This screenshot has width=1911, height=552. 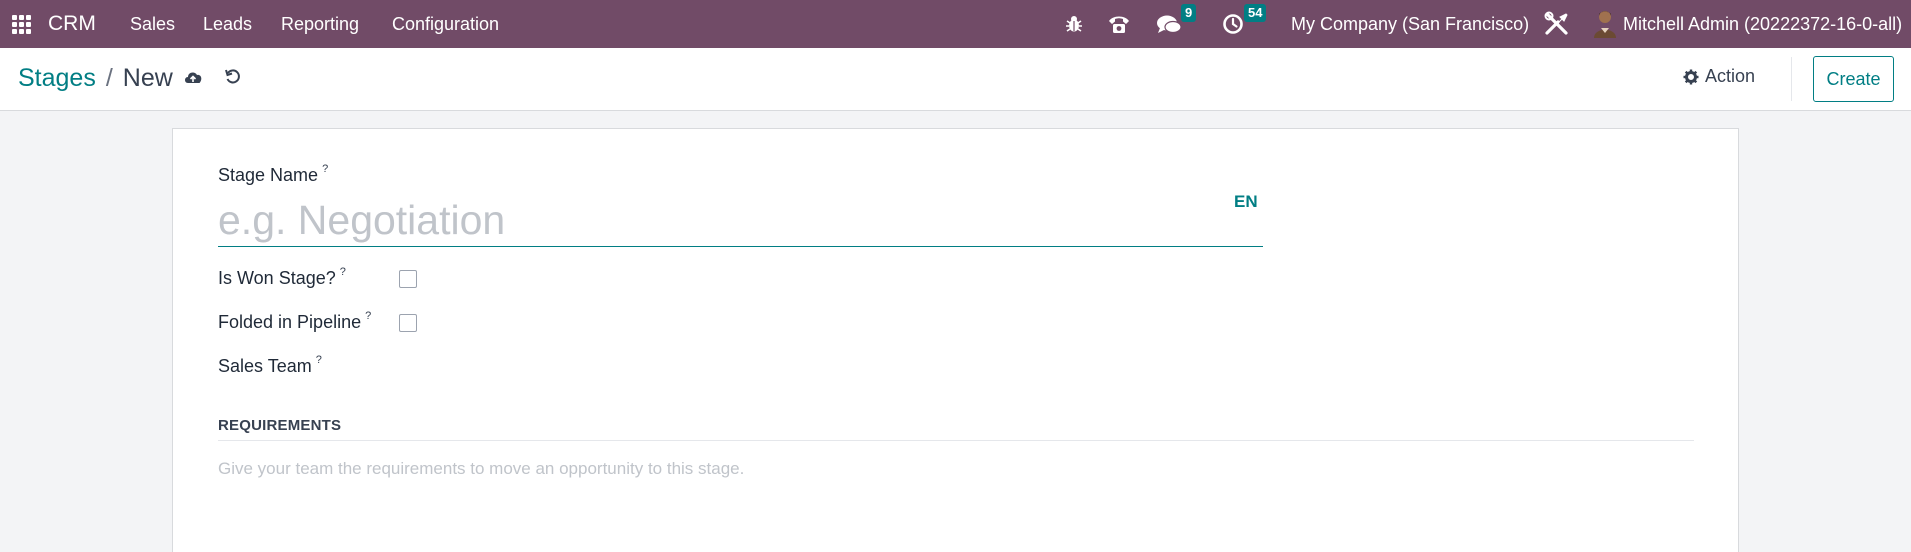 I want to click on is-won-stage-checkbox, so click(x=408, y=279).